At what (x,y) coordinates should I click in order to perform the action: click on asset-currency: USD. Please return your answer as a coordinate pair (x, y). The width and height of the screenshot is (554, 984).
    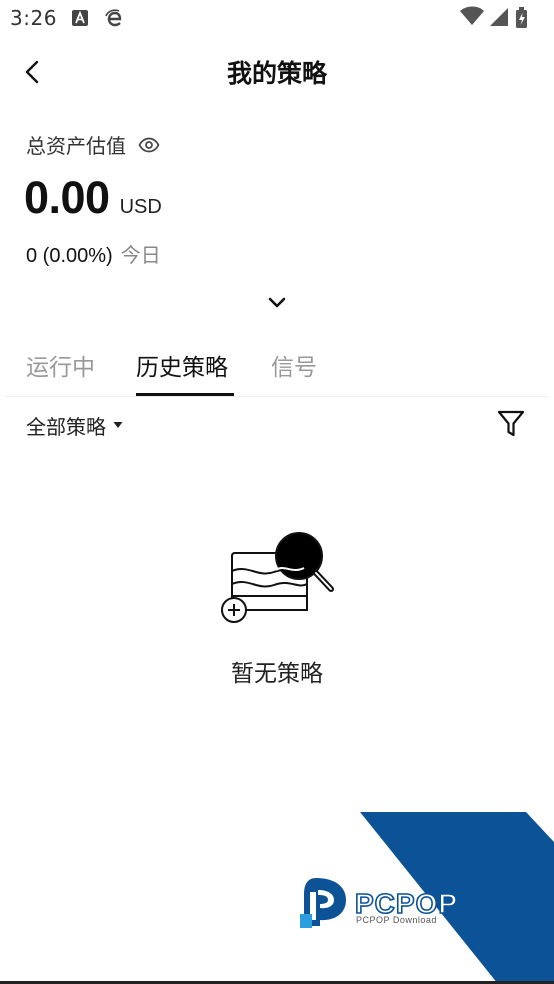
    Looking at the image, I should click on (140, 207).